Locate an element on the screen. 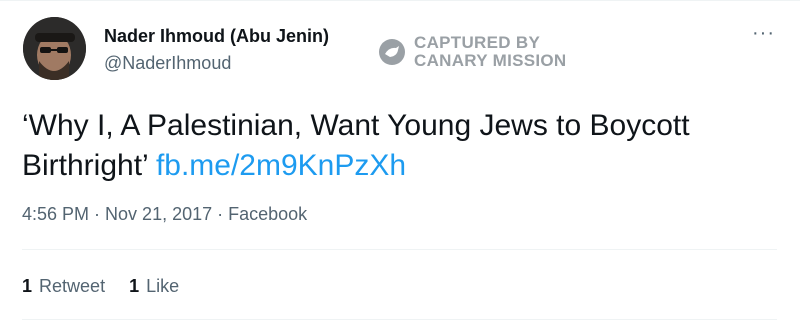 Image resolution: width=800 pixels, height=325 pixels. author-handle: @NaderIhmoud is located at coordinates (167, 63).